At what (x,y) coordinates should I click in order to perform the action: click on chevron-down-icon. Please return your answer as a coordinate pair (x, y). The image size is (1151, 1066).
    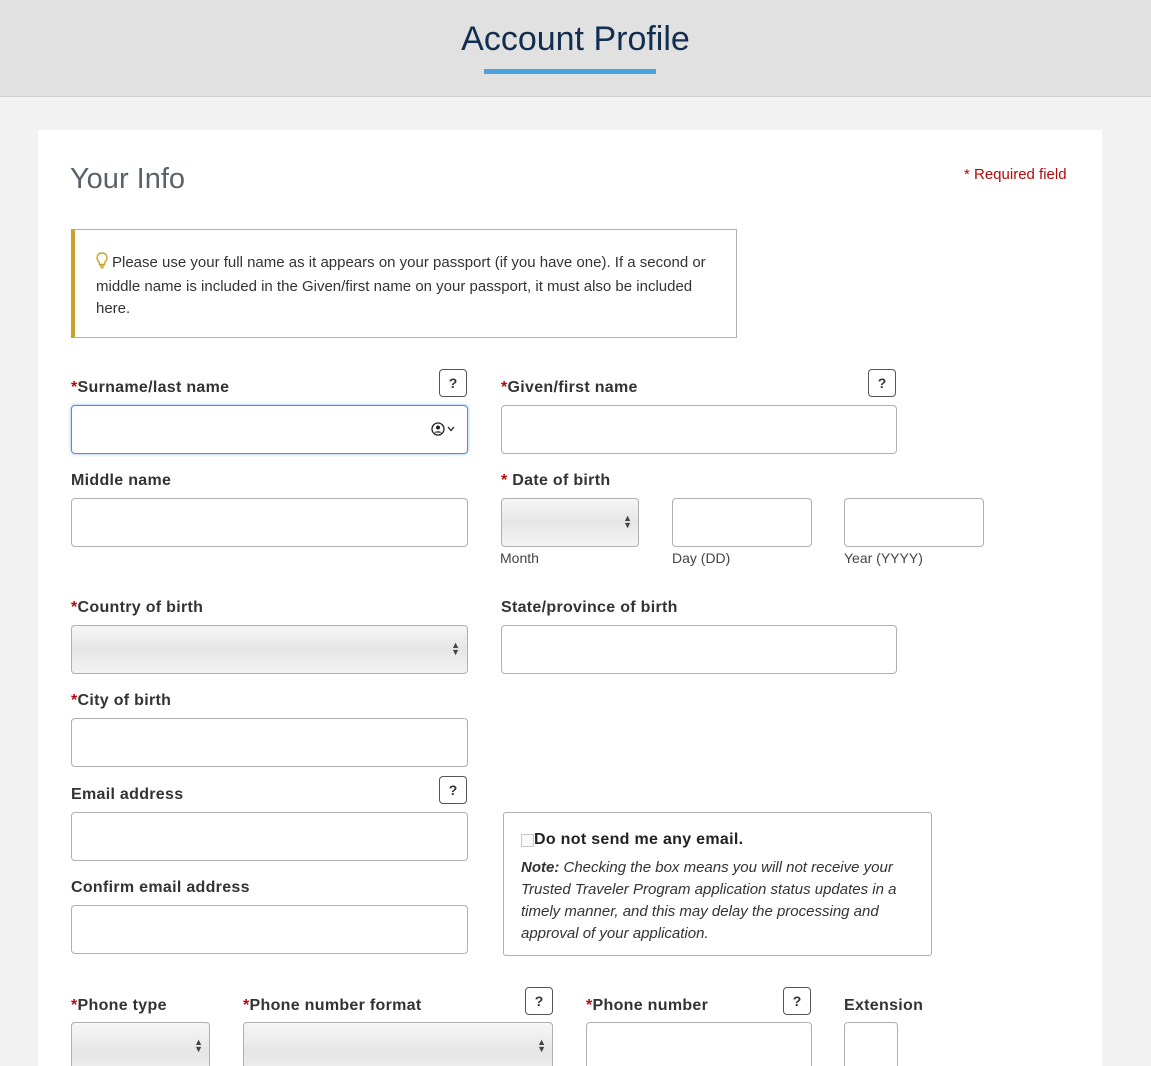
    Looking at the image, I should click on (451, 429).